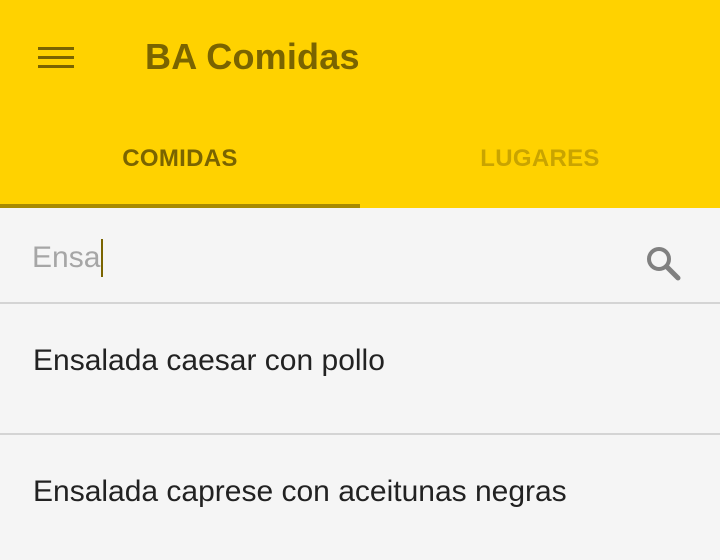 Image resolution: width=720 pixels, height=560 pixels. What do you see at coordinates (300, 491) in the screenshot?
I see `list-item-label: Ensalada caprese con aceitunas negras` at bounding box center [300, 491].